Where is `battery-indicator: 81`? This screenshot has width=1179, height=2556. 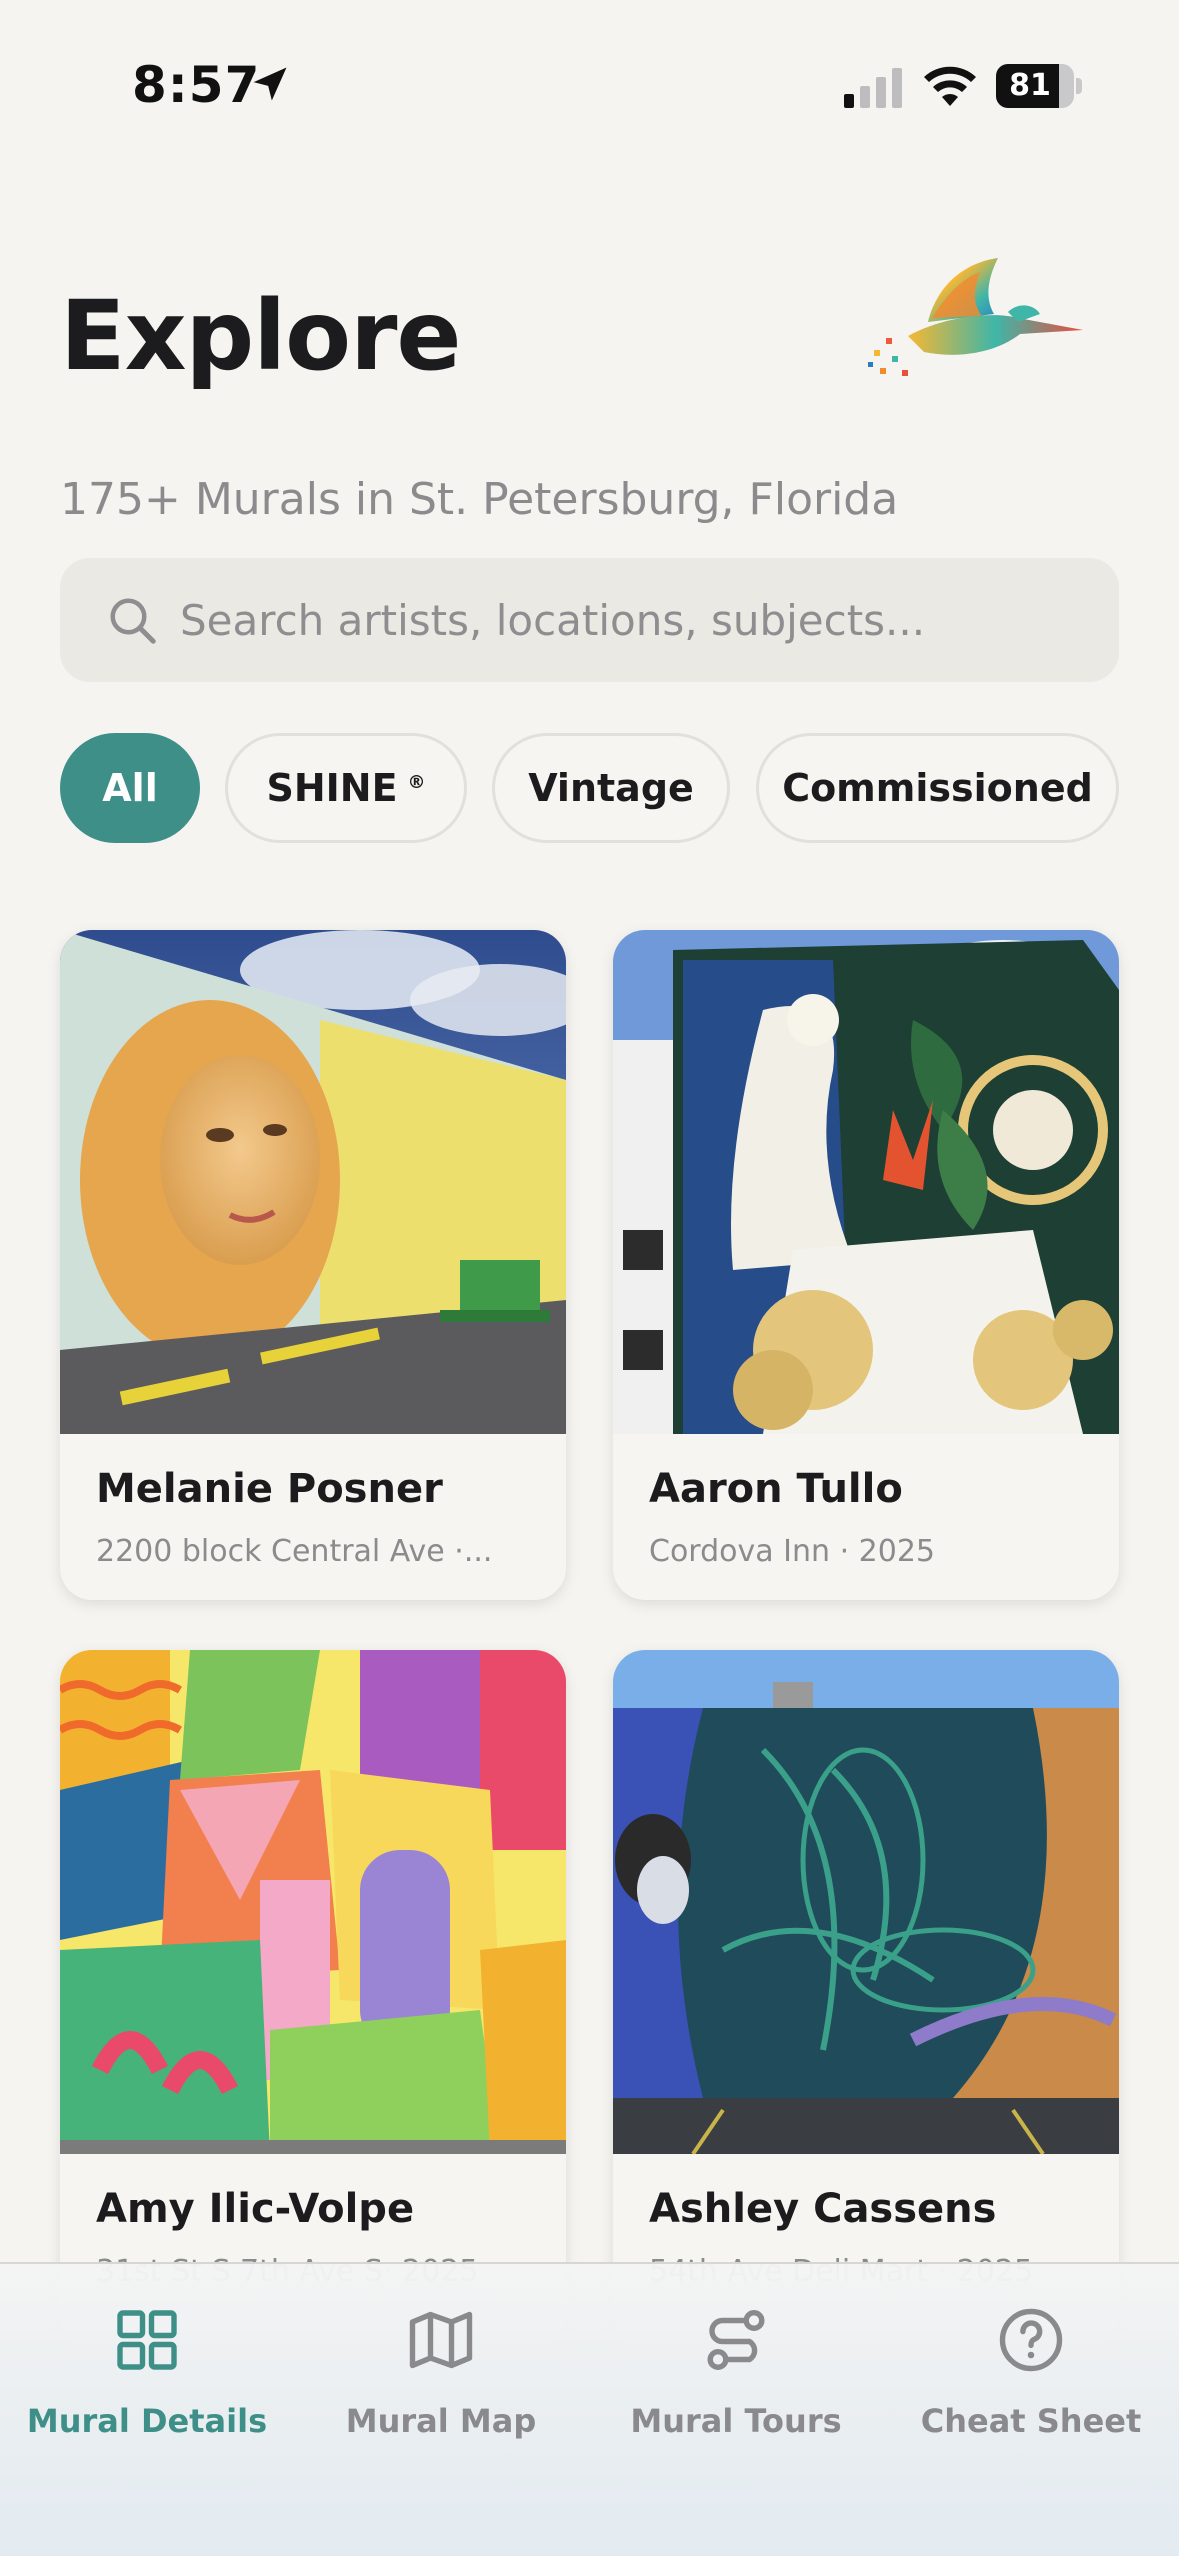
battery-indicator: 81 is located at coordinates (1039, 86).